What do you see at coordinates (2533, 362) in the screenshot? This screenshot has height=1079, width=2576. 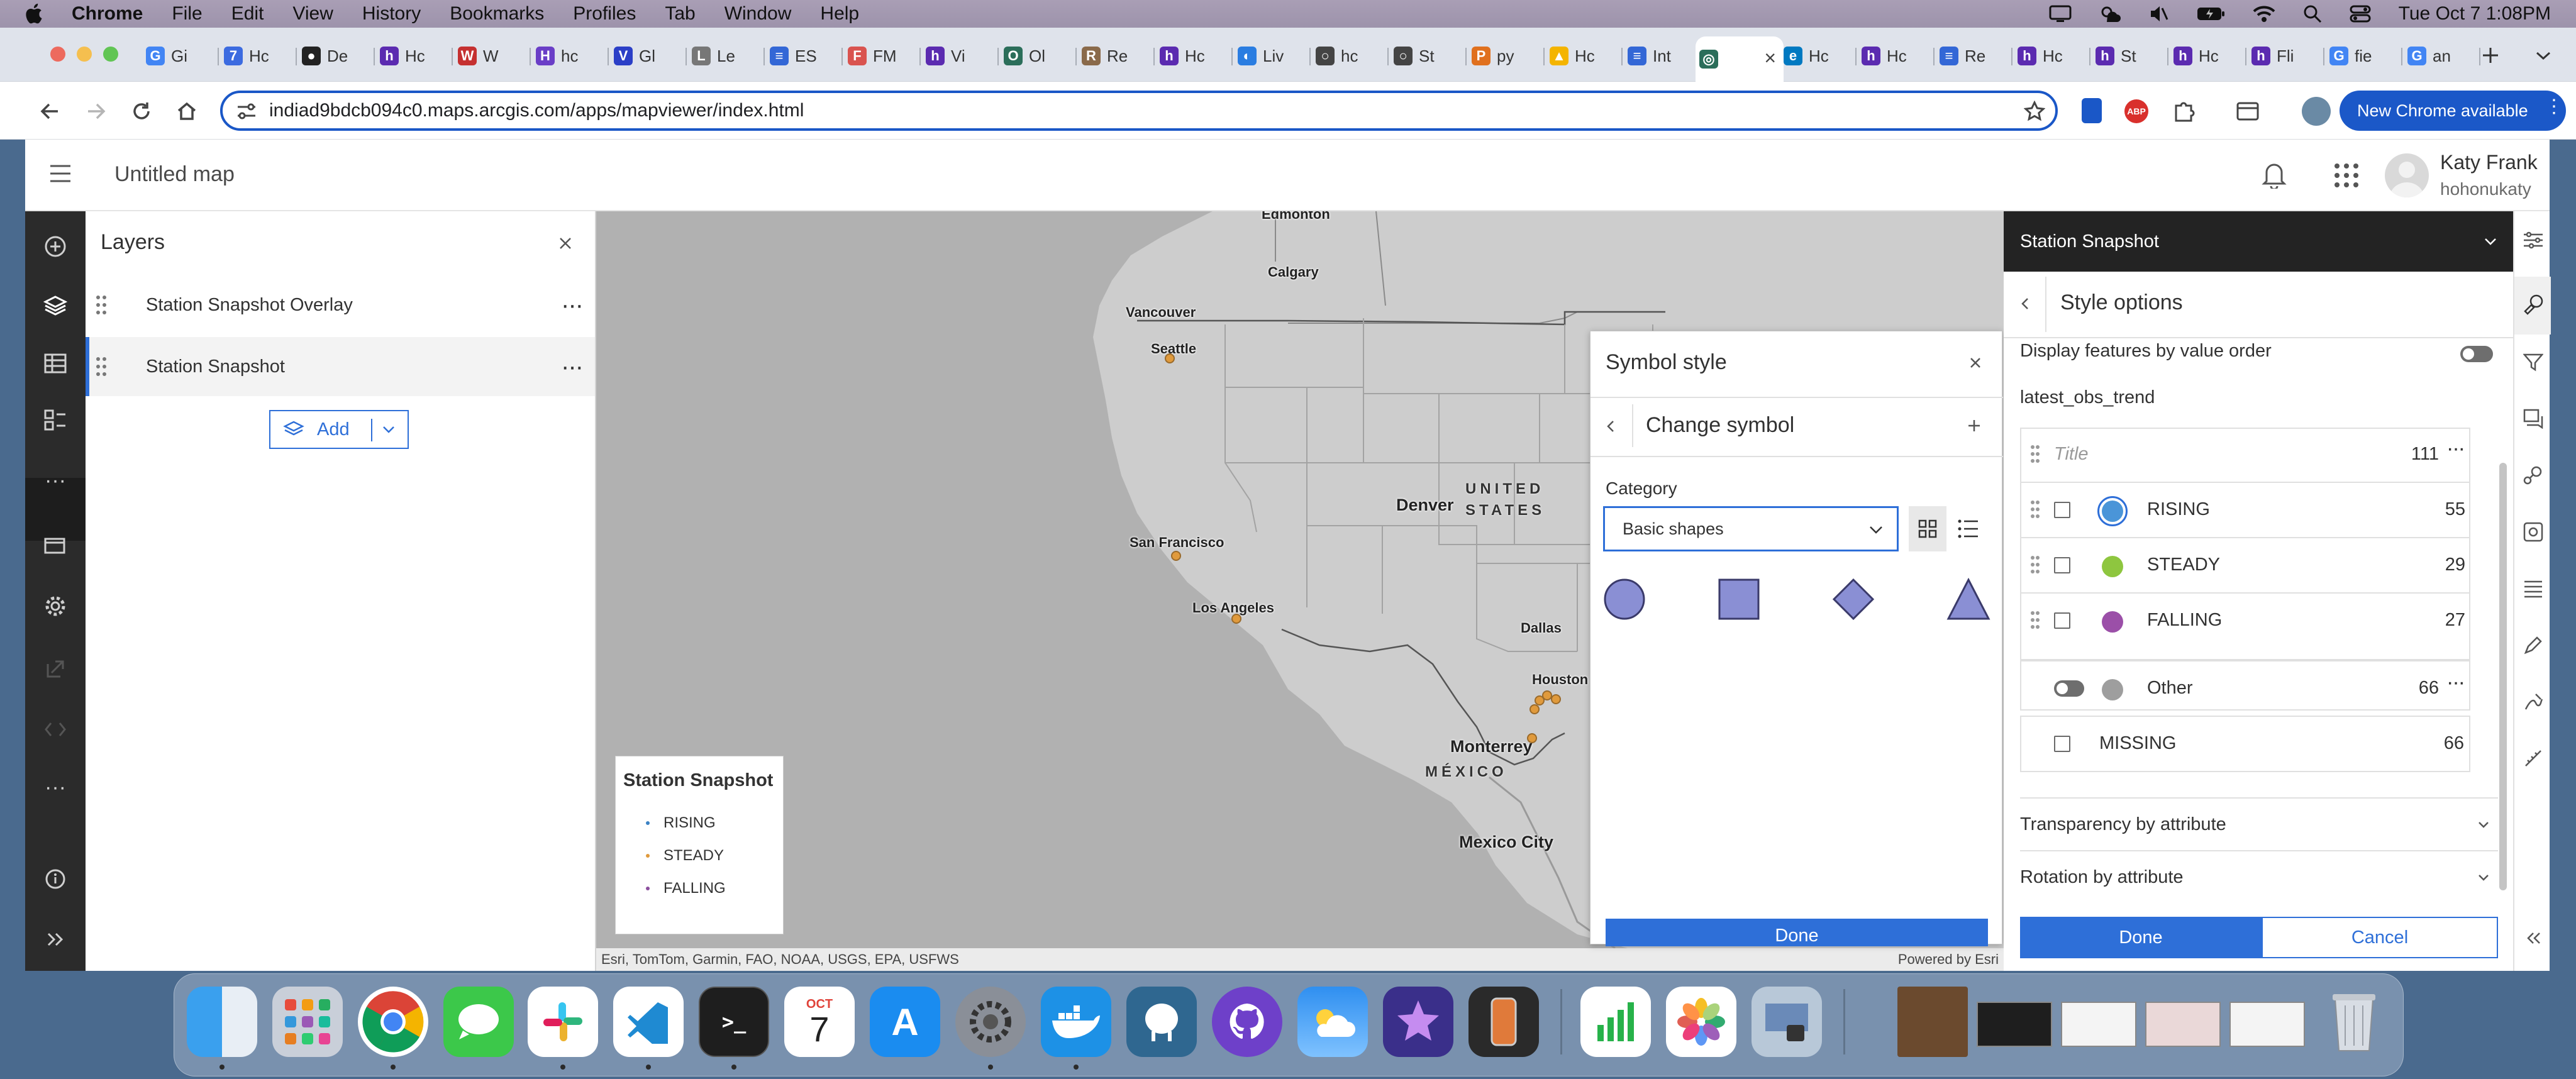 I see `filter-icon` at bounding box center [2533, 362].